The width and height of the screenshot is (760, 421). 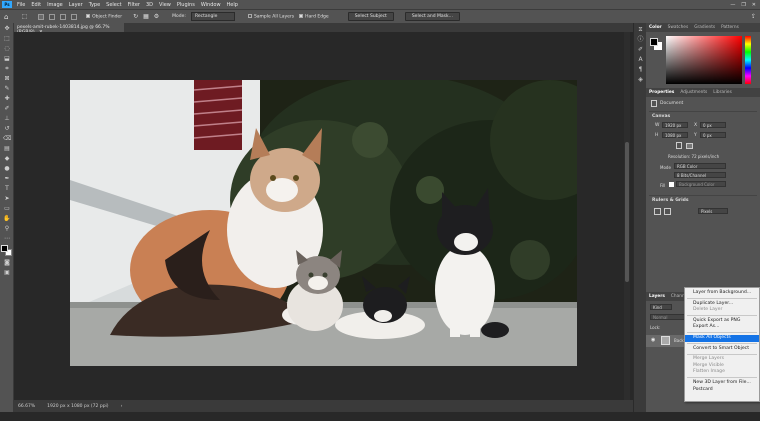 I want to click on menu-plugins: Plugins, so click(x=186, y=5).